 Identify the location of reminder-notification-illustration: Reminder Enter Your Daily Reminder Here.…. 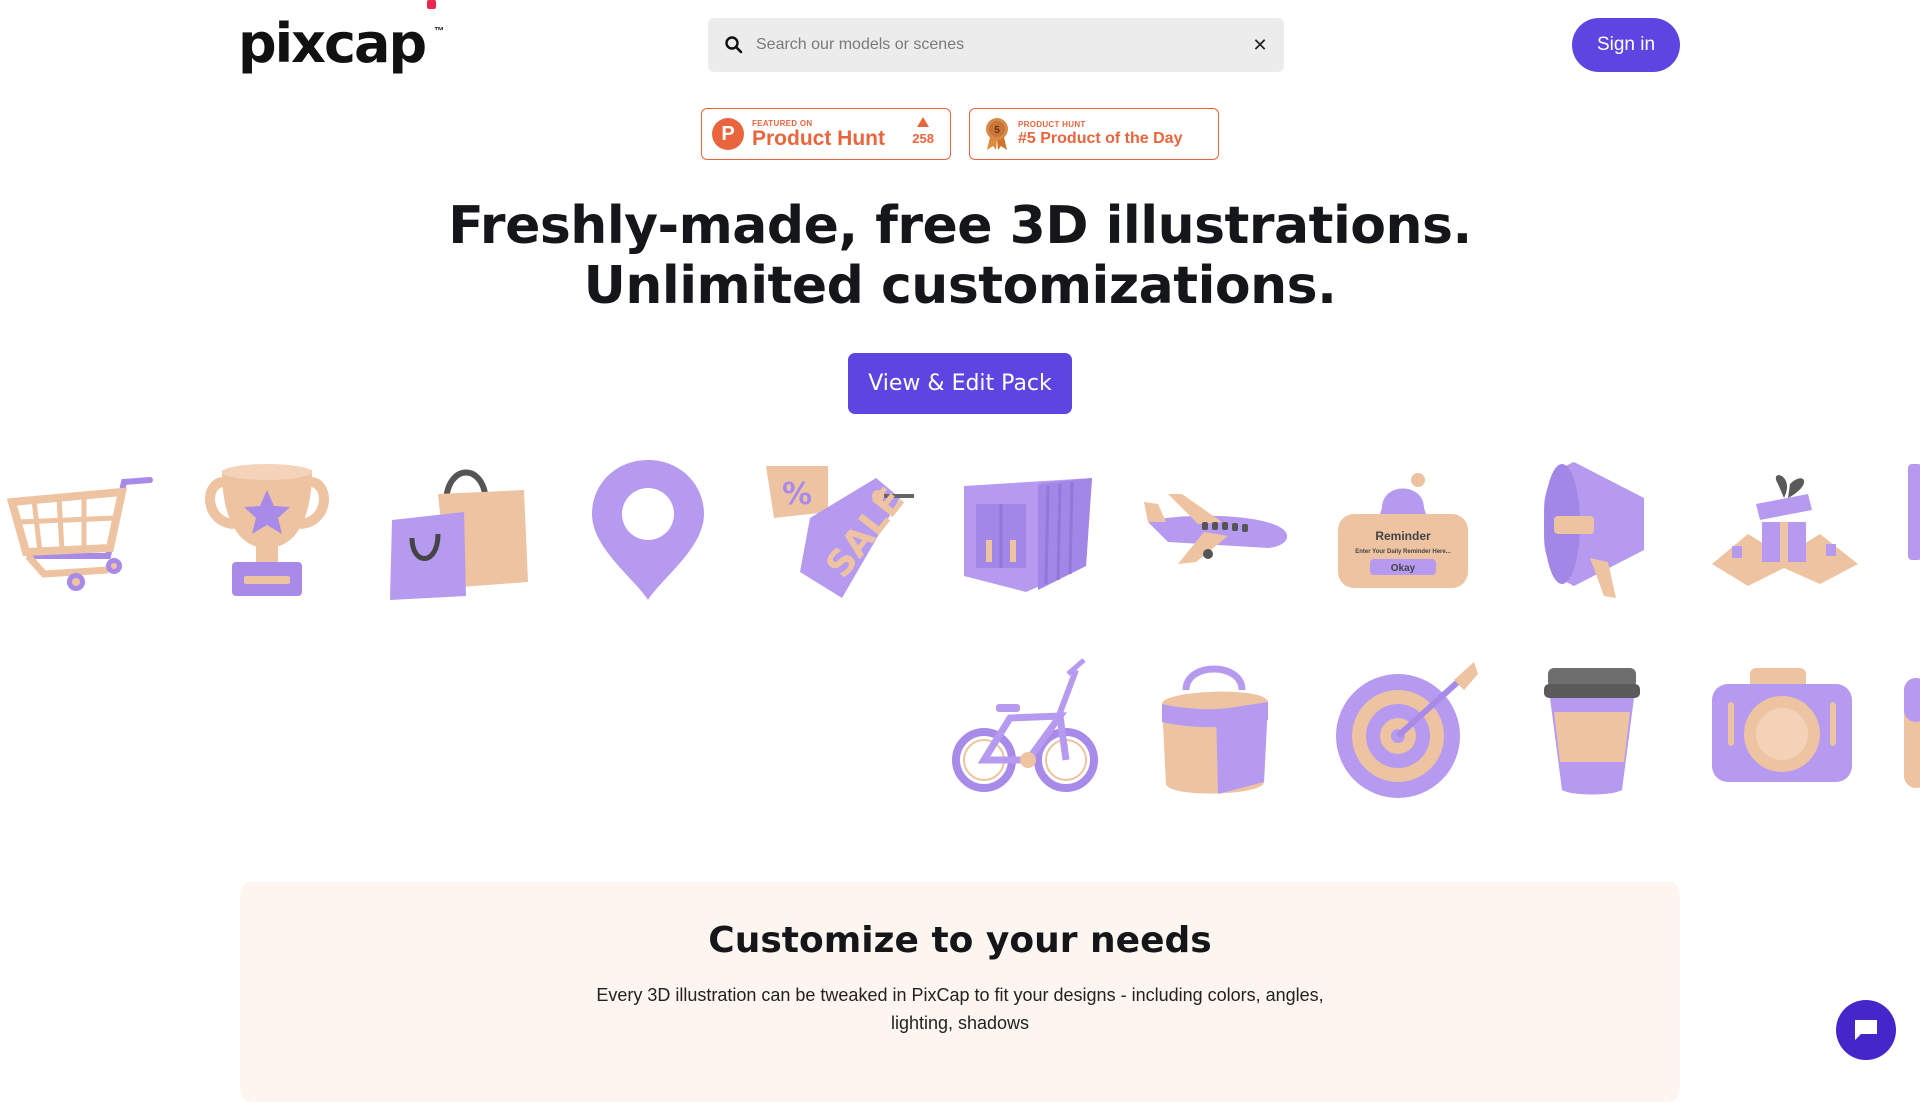
(1403, 530).